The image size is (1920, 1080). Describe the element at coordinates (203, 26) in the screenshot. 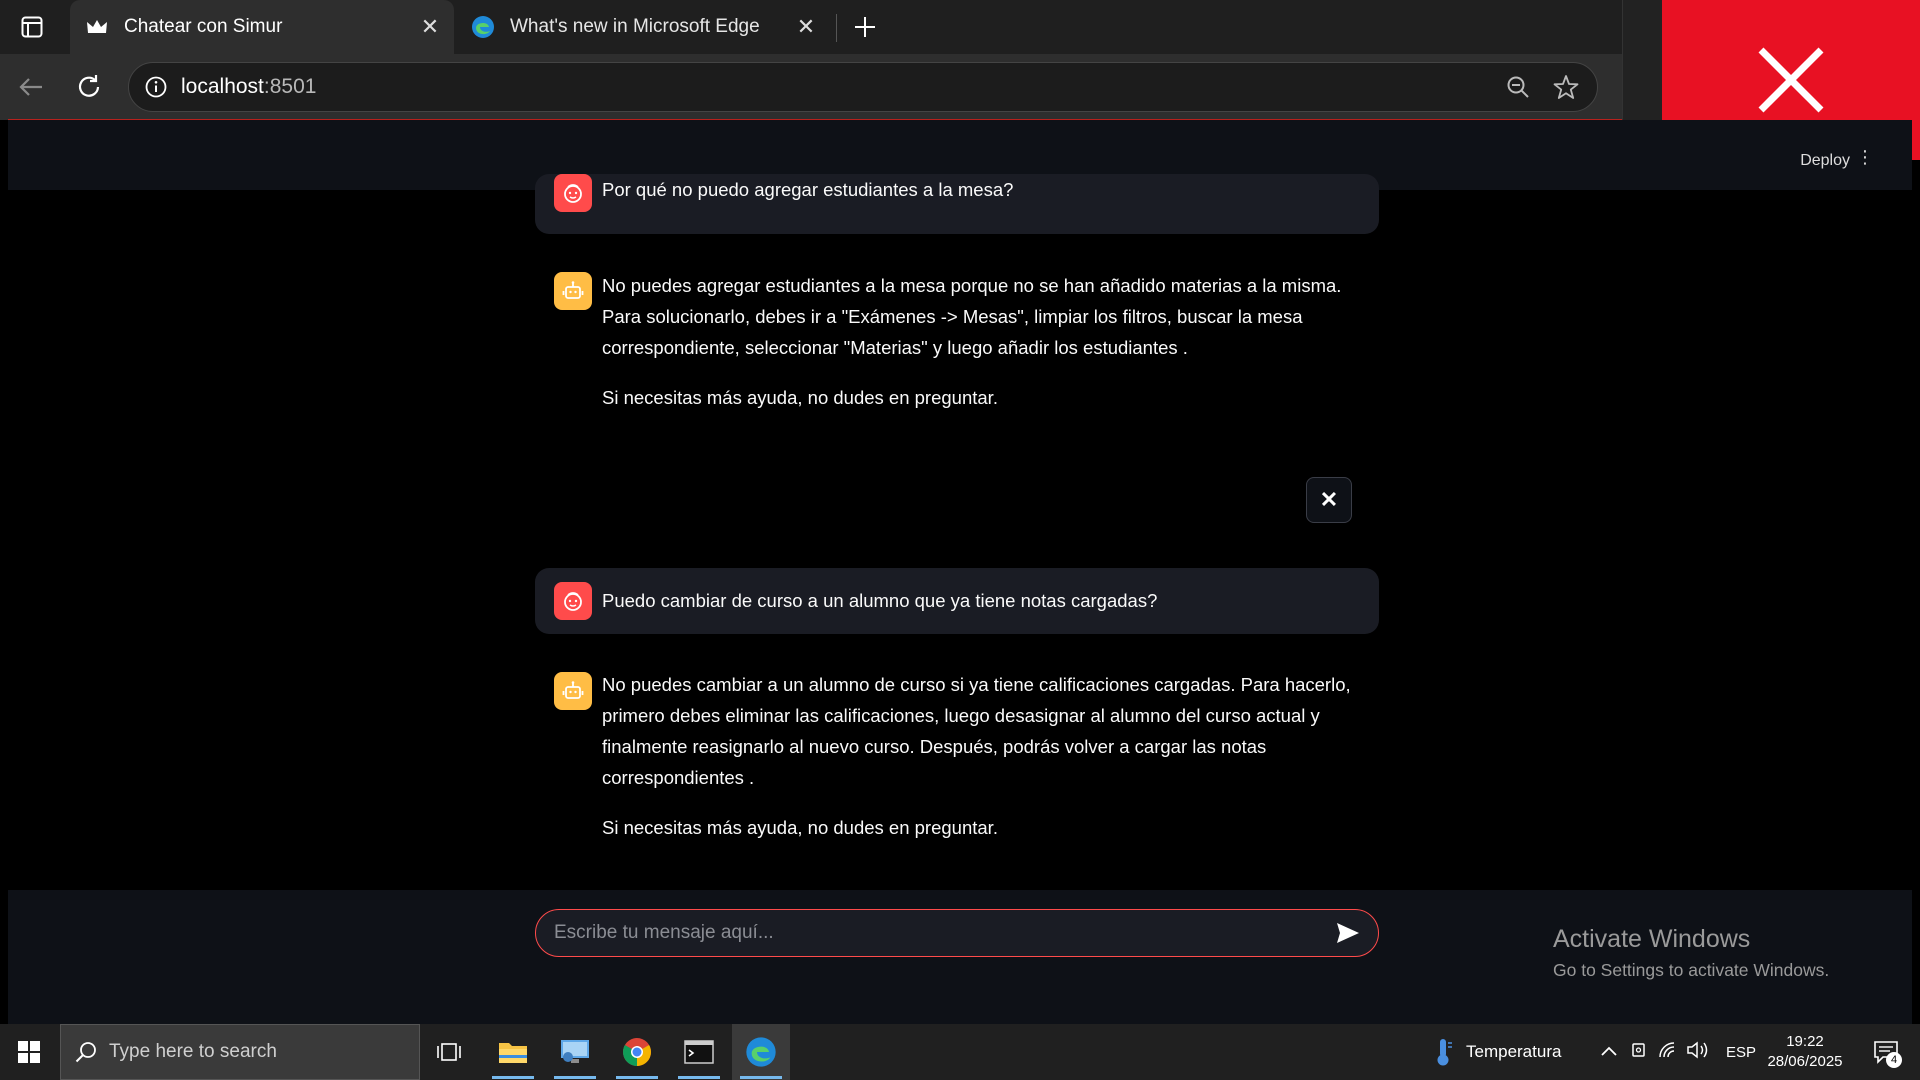

I see `tab-title: Chatear con Simur` at that location.